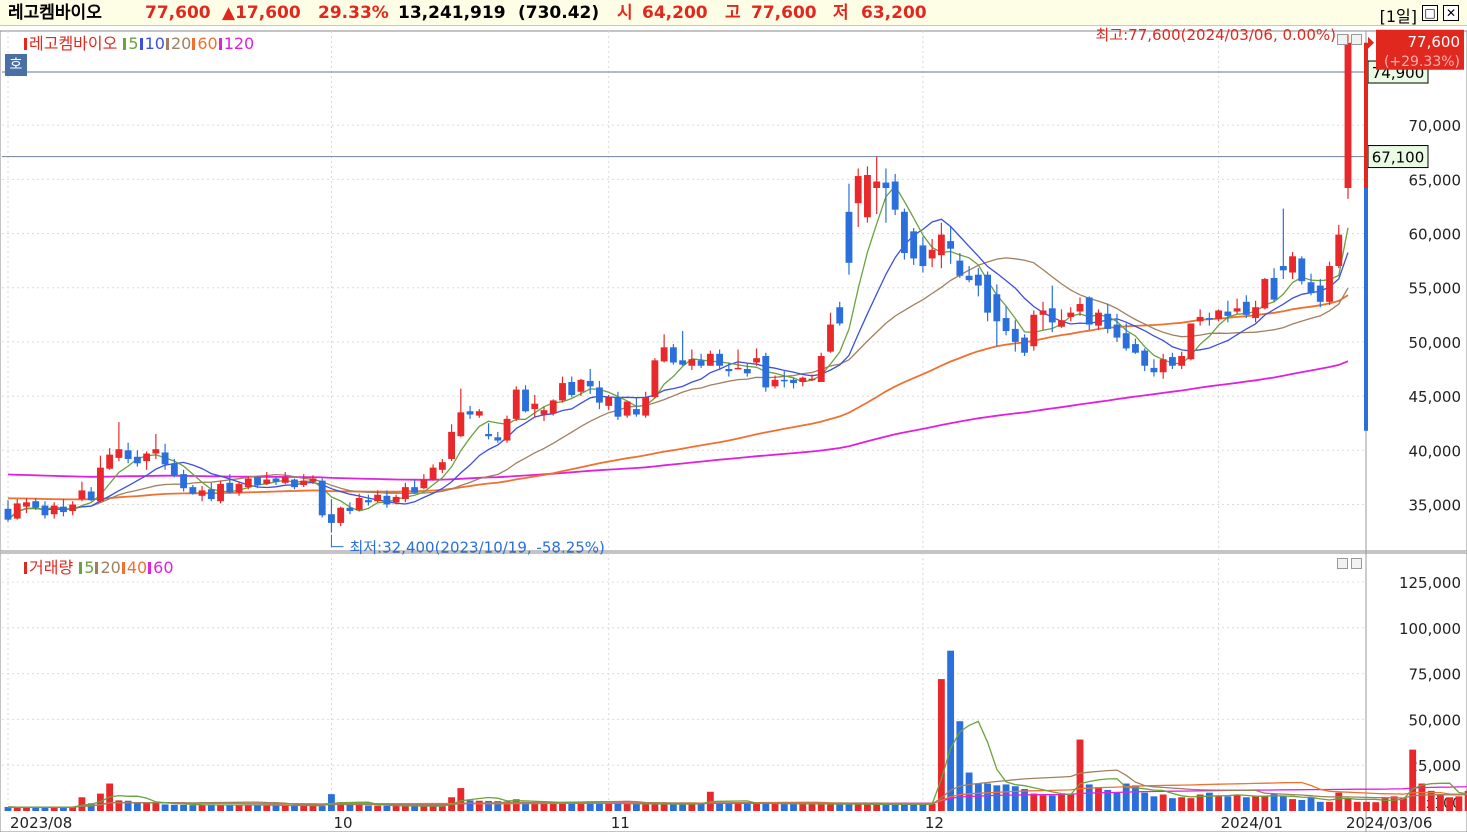 Image resolution: width=1467 pixels, height=832 pixels. What do you see at coordinates (178, 13) in the screenshot?
I see `current-price: 77,600` at bounding box center [178, 13].